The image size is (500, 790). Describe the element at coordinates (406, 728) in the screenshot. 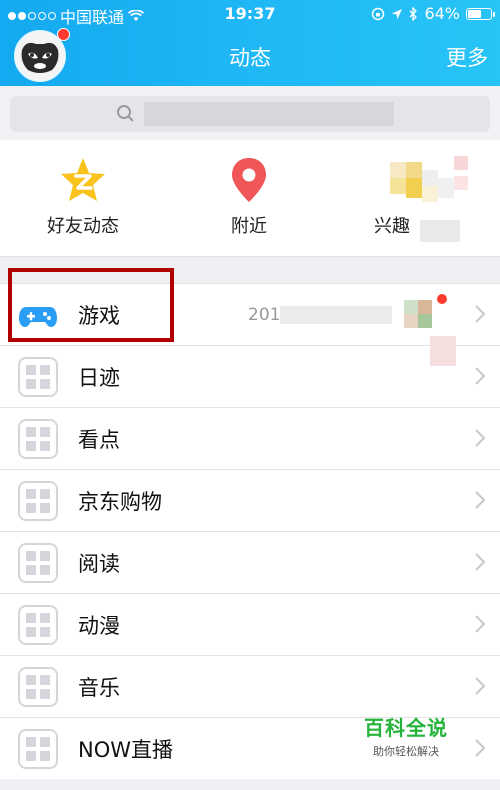

I see `watermark-main: 百科全说` at that location.